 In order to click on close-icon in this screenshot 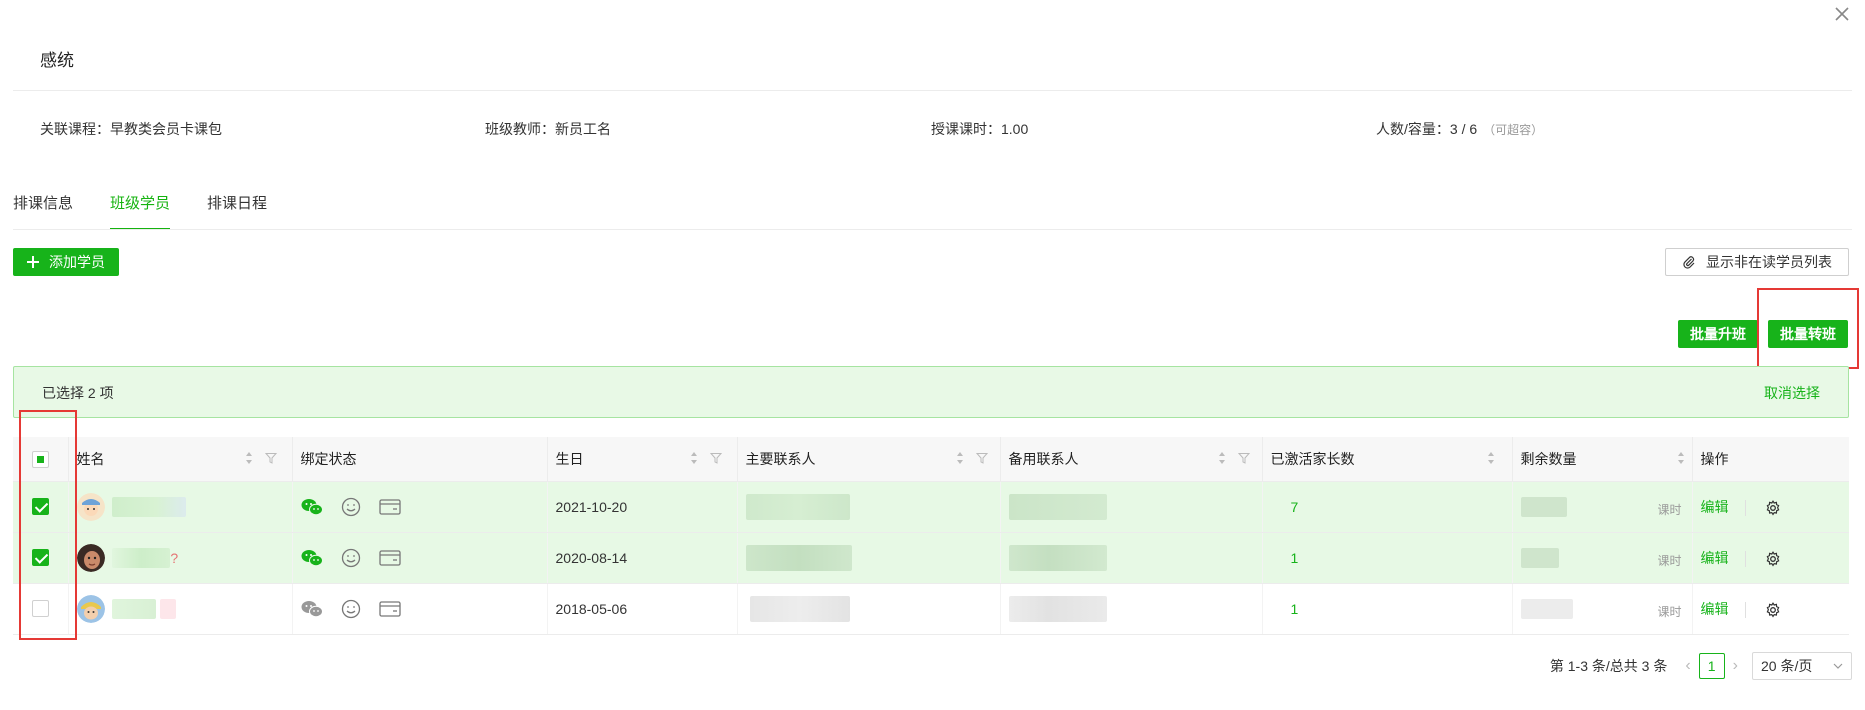, I will do `click(1842, 14)`.